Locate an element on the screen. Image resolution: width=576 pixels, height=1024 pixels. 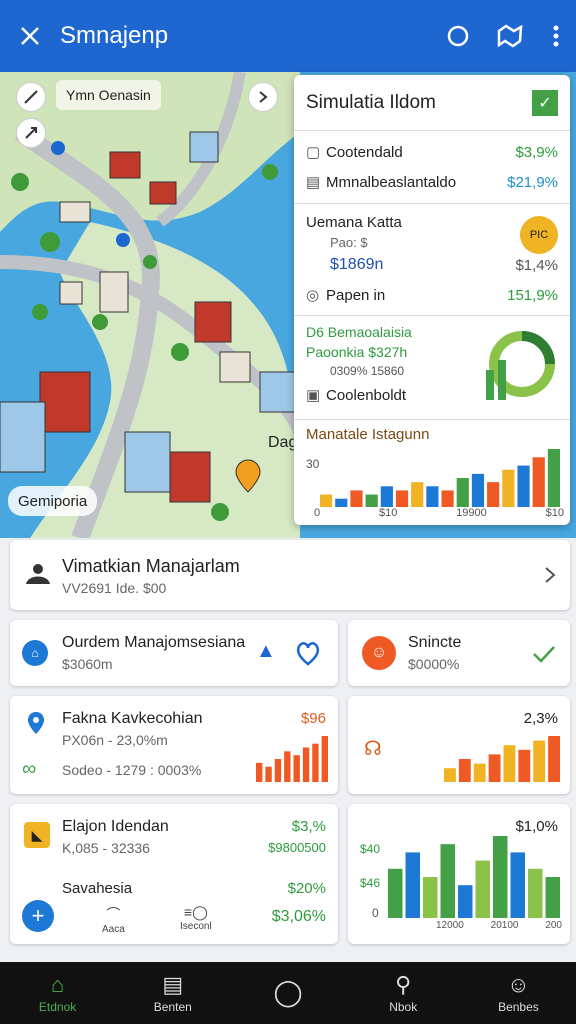
app-title: Smnajenp is located at coordinates (114, 35).